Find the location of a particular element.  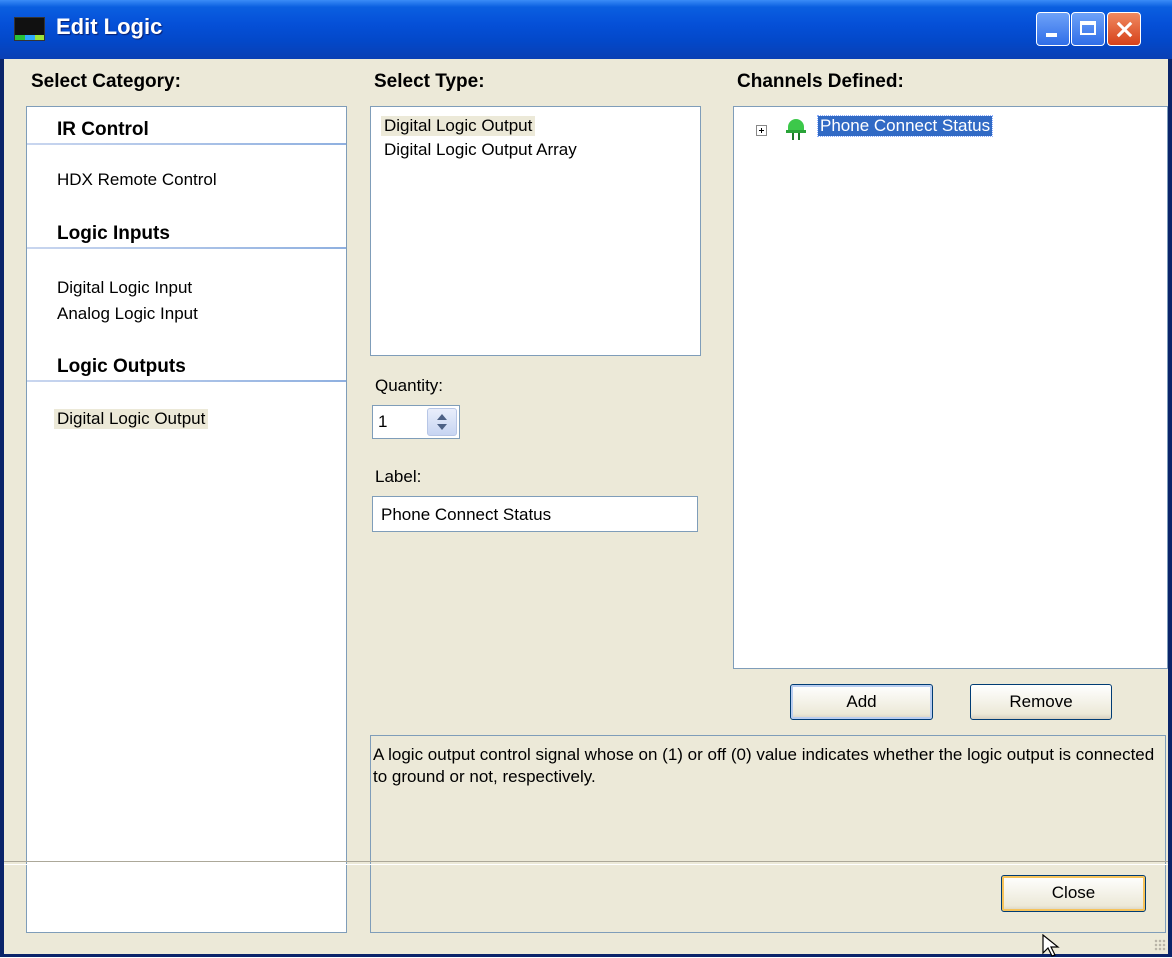

category-group-ir-control: IR Control is located at coordinates (186, 128).